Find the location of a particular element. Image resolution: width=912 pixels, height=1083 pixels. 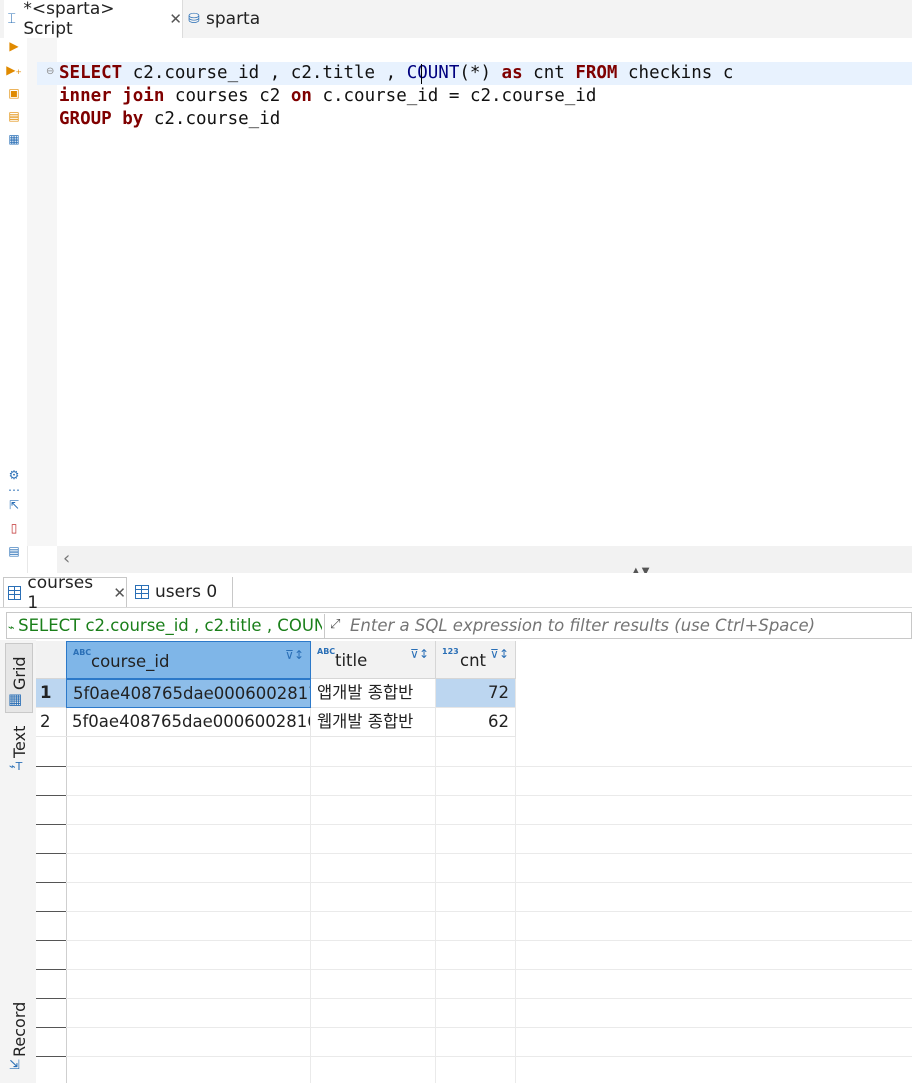

column-header-title: ABC title ⊽↕ is located at coordinates (373, 660).